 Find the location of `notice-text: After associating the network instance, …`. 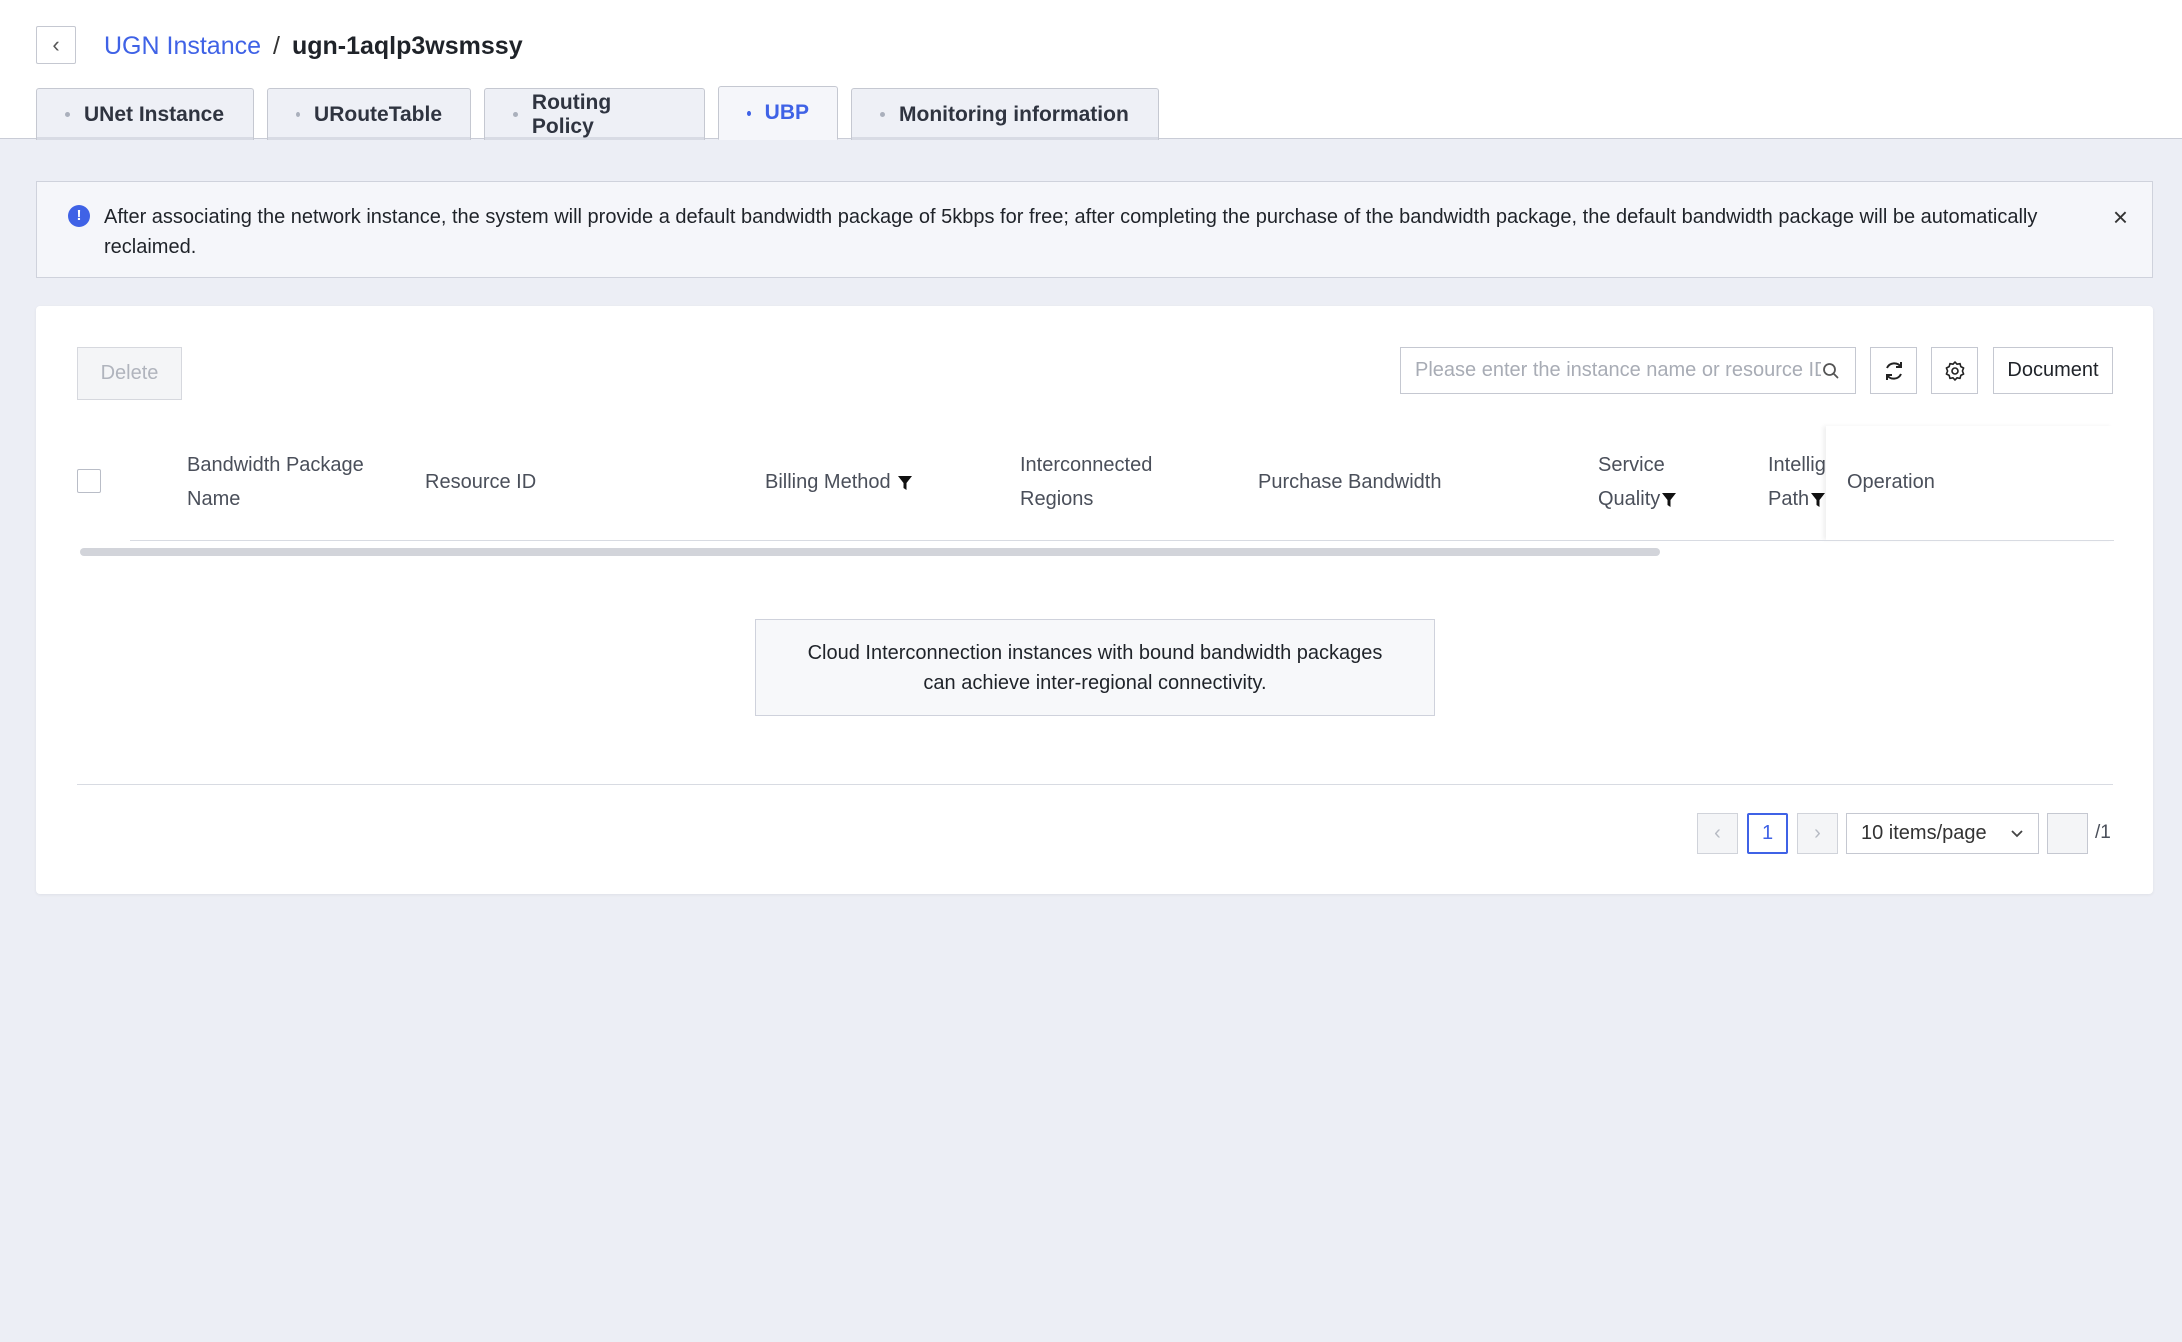

notice-text: After associating the network instance, … is located at coordinates (1071, 232).